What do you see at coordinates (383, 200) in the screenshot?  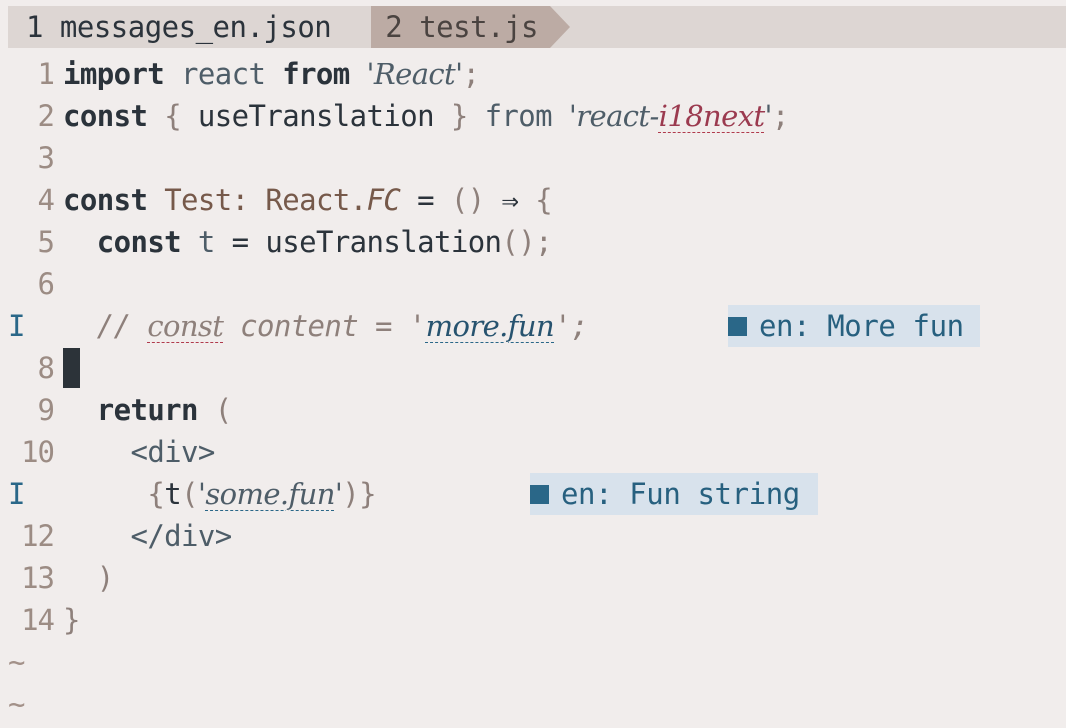 I see `type-name: FC` at bounding box center [383, 200].